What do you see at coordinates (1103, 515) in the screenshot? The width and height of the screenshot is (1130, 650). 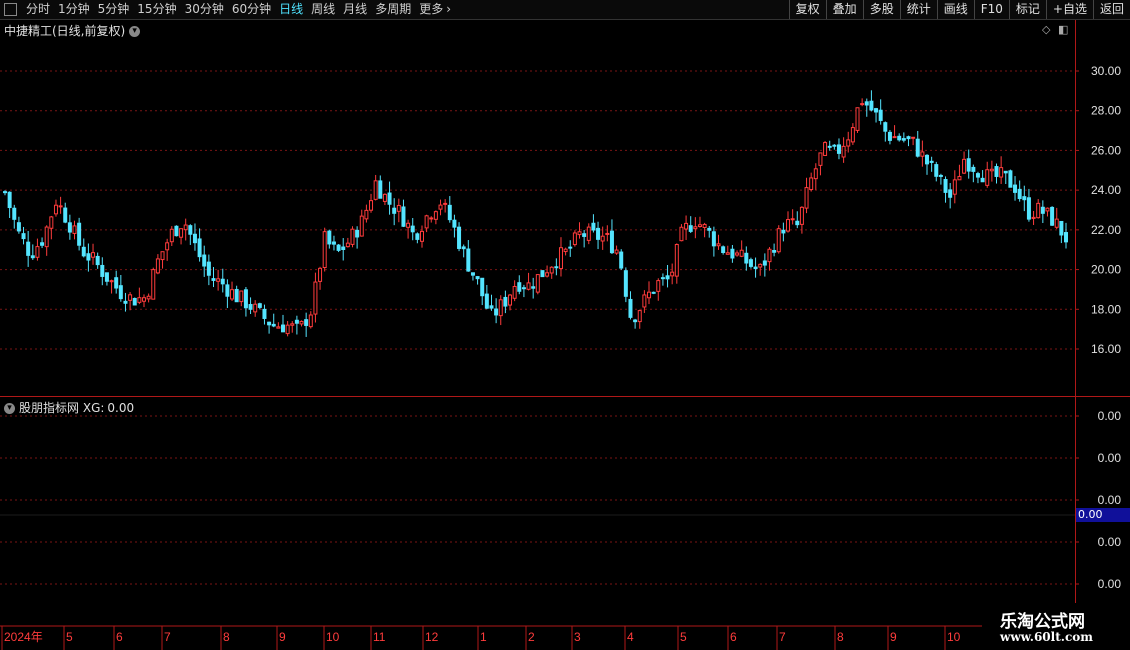 I see `indicator-current-value: 0.00` at bounding box center [1103, 515].